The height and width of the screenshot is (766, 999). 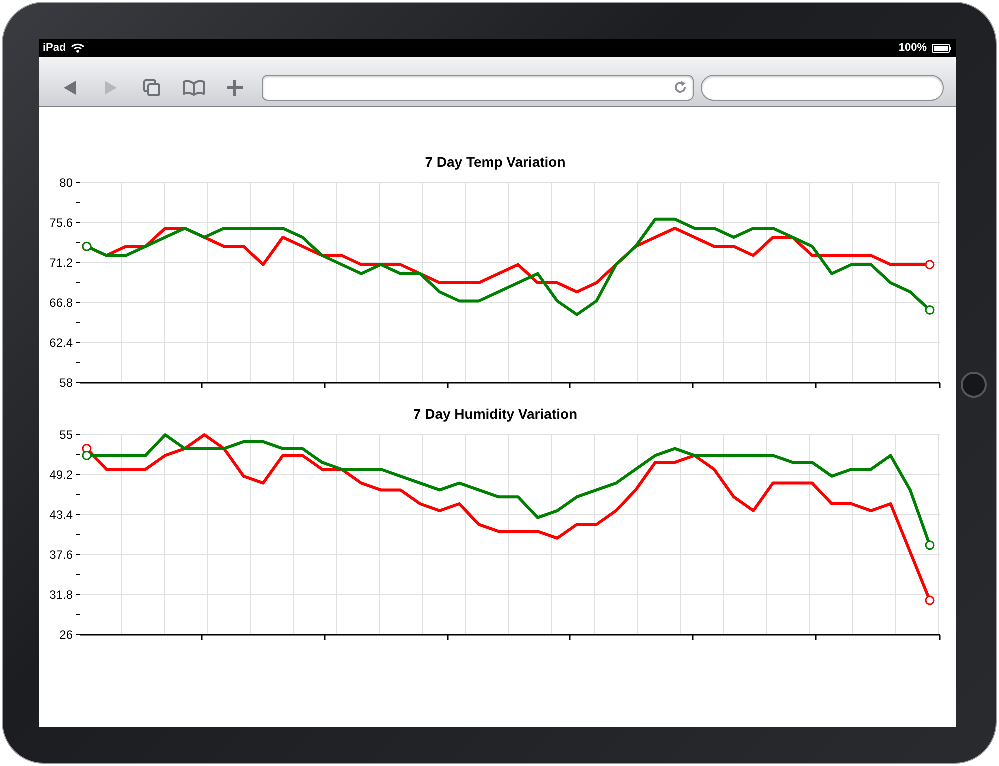 I want to click on y-tick-label: 31.8, so click(x=61, y=595).